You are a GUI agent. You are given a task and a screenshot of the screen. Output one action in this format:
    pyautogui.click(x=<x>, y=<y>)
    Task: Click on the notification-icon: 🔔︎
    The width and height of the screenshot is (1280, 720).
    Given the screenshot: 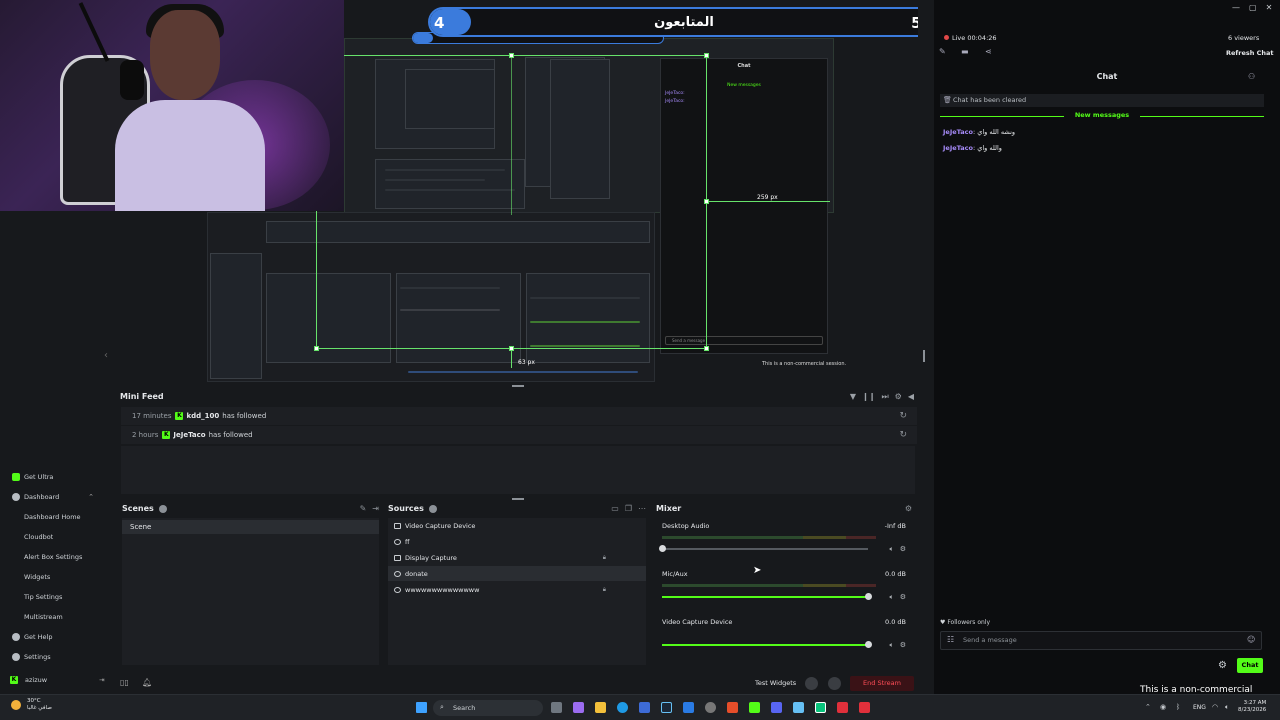 What is the action you would take?
    pyautogui.click(x=147, y=682)
    